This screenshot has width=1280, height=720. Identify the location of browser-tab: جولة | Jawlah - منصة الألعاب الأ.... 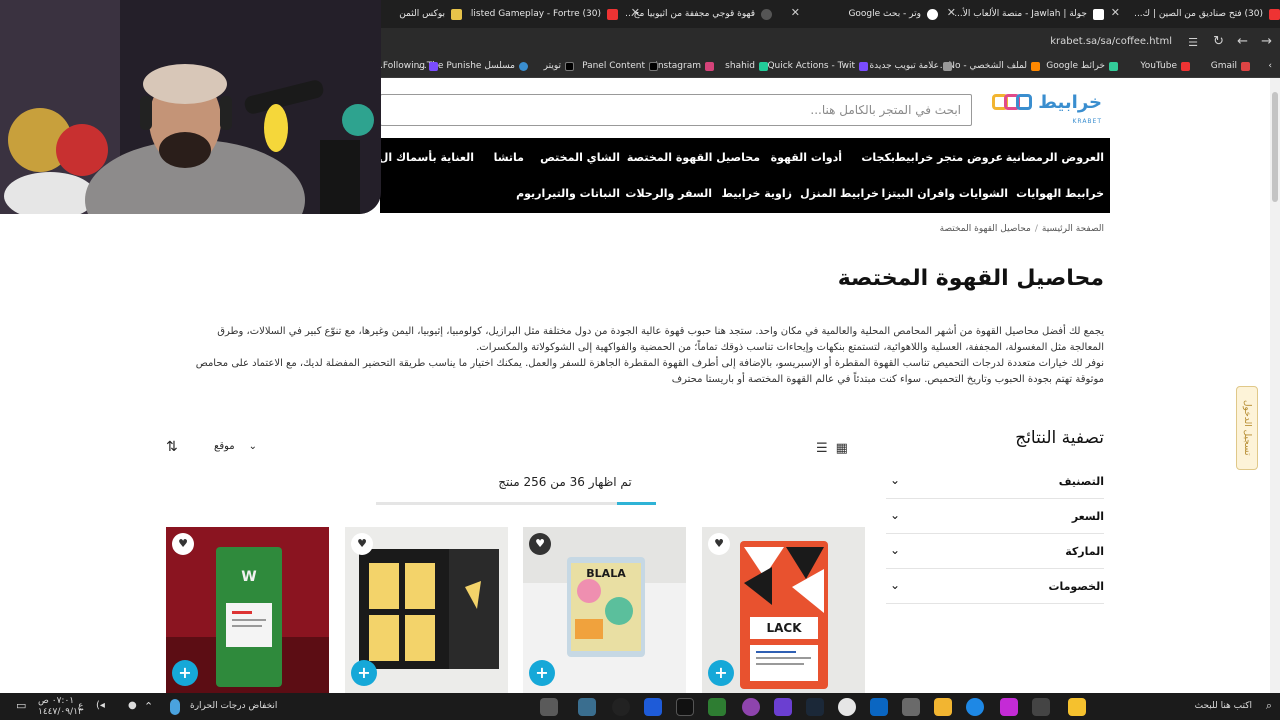
(1025, 14).